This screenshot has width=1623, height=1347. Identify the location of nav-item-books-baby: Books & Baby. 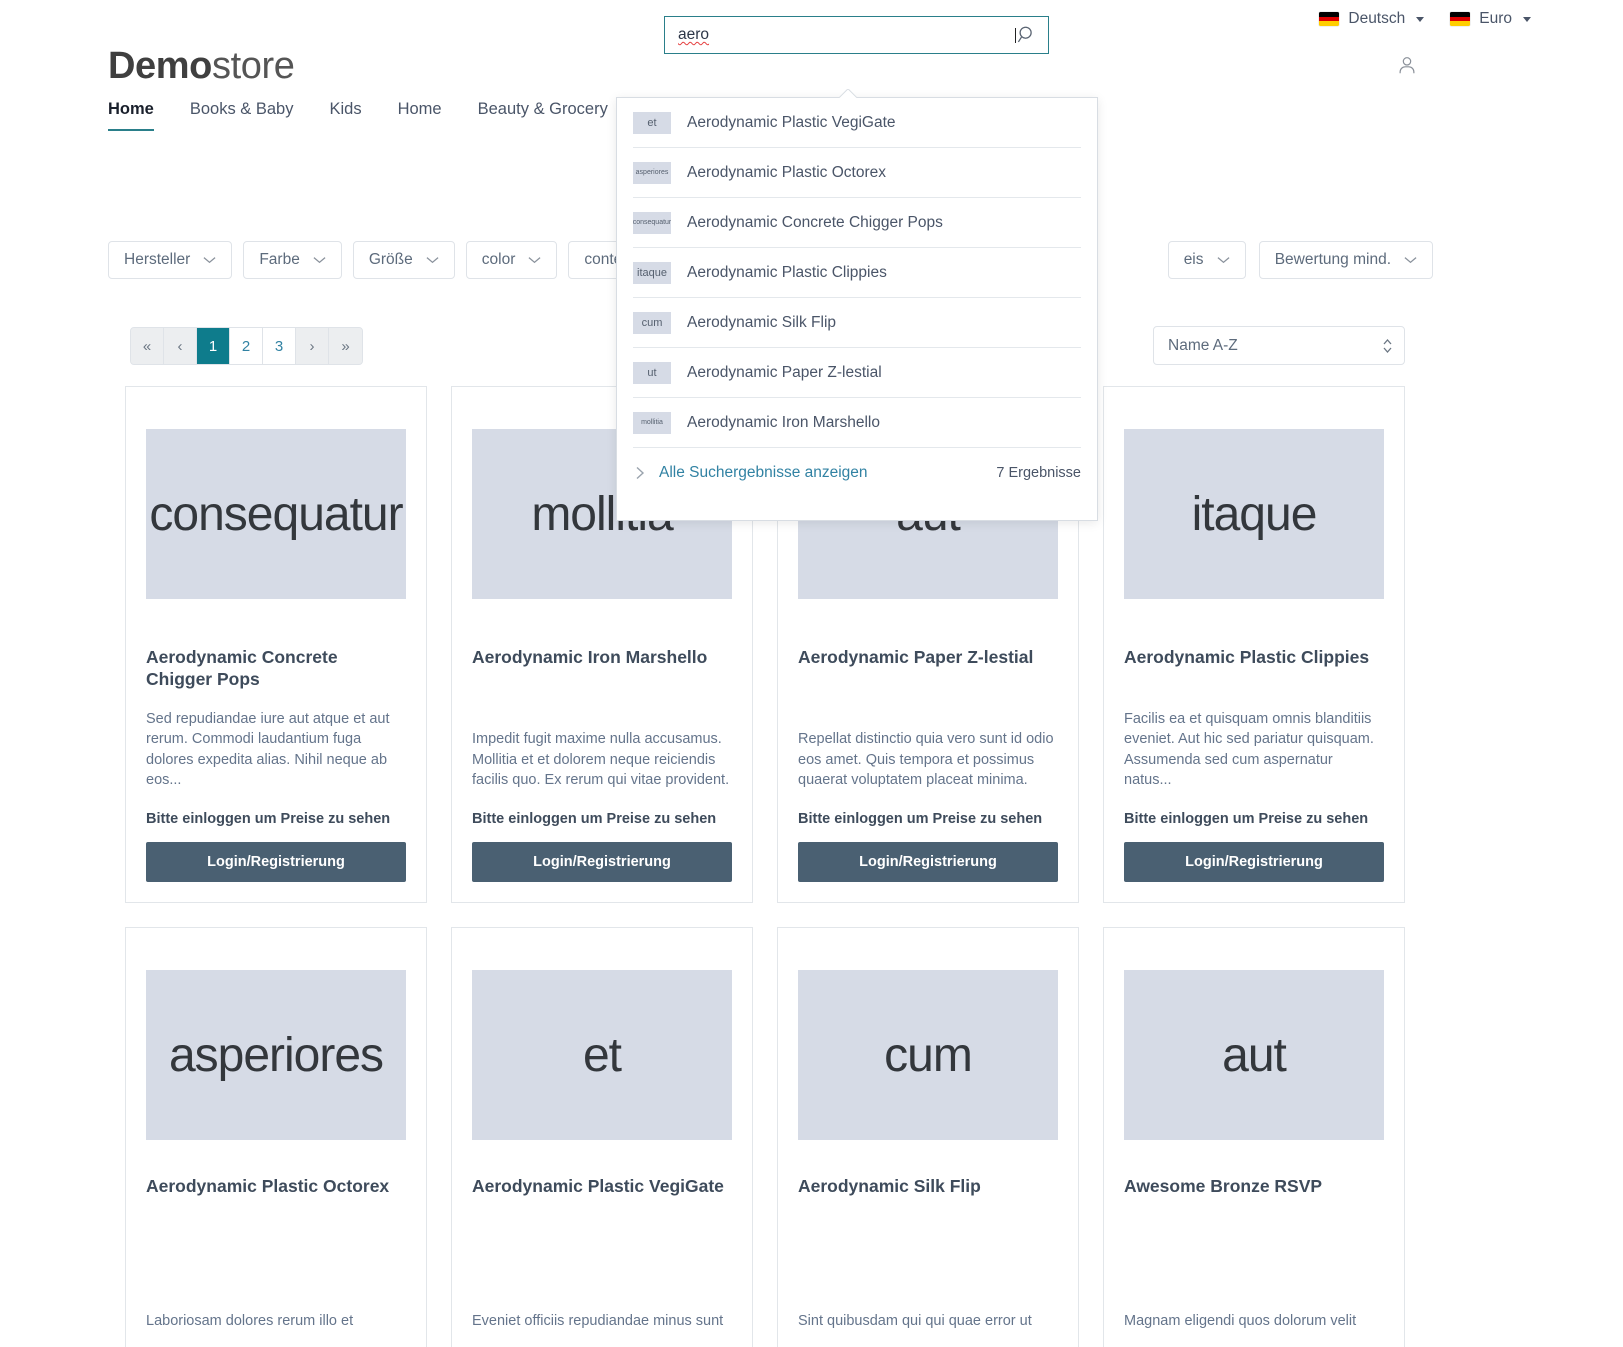
(242, 114).